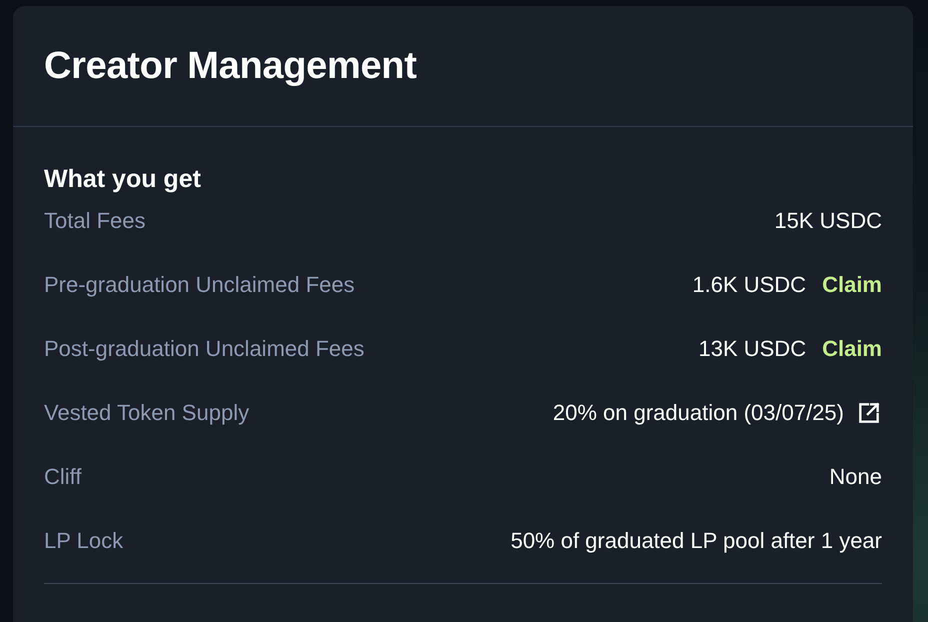 This screenshot has height=622, width=928. What do you see at coordinates (869, 413) in the screenshot?
I see `external-link-icon` at bounding box center [869, 413].